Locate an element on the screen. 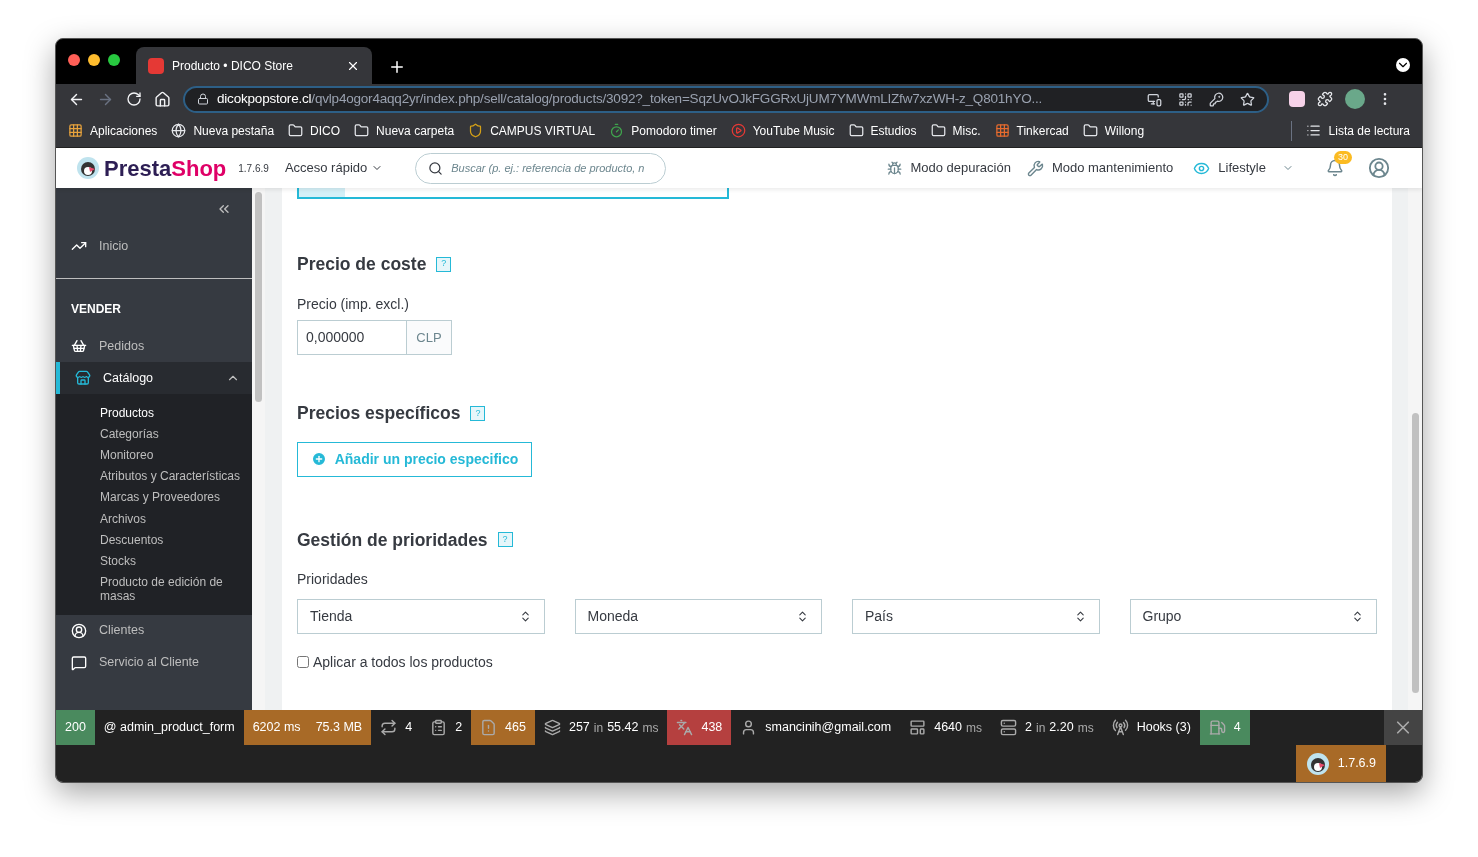  priority-select: Moneda is located at coordinates (698, 616).